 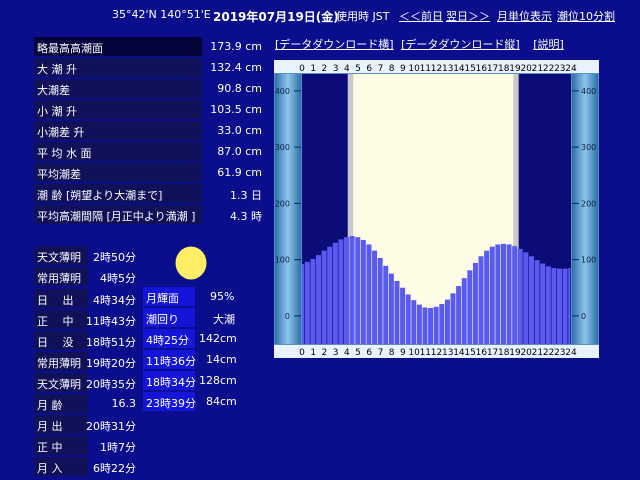 What do you see at coordinates (583, 316) in the screenshot?
I see `y-tick-label-right: 0` at bounding box center [583, 316].